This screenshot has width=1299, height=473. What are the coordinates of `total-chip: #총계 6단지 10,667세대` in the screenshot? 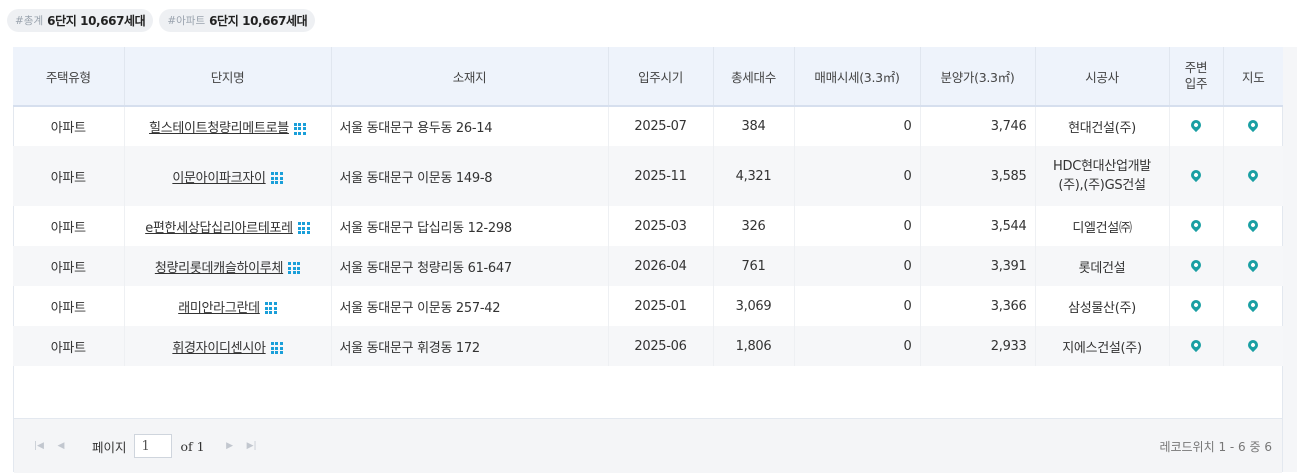 It's located at (80, 20).